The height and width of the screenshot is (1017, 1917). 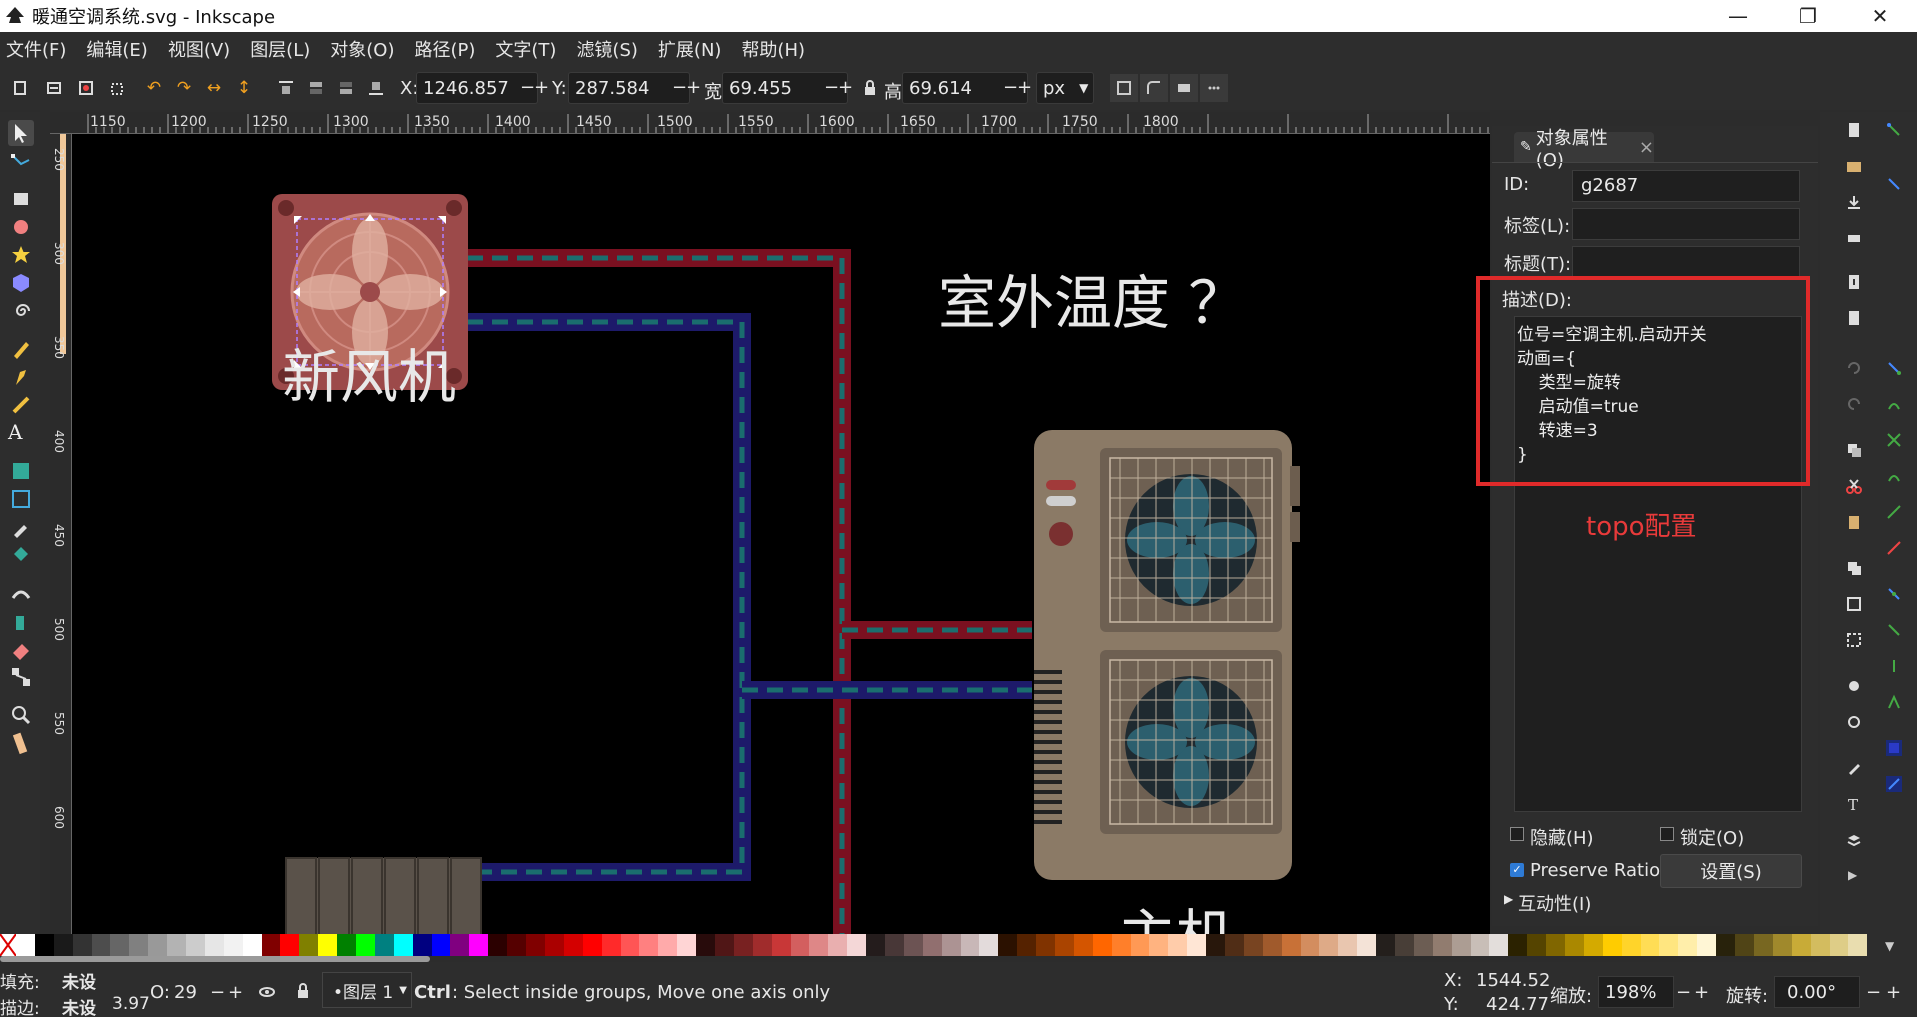 What do you see at coordinates (21, 715) in the screenshot?
I see `zoom-tool-icon` at bounding box center [21, 715].